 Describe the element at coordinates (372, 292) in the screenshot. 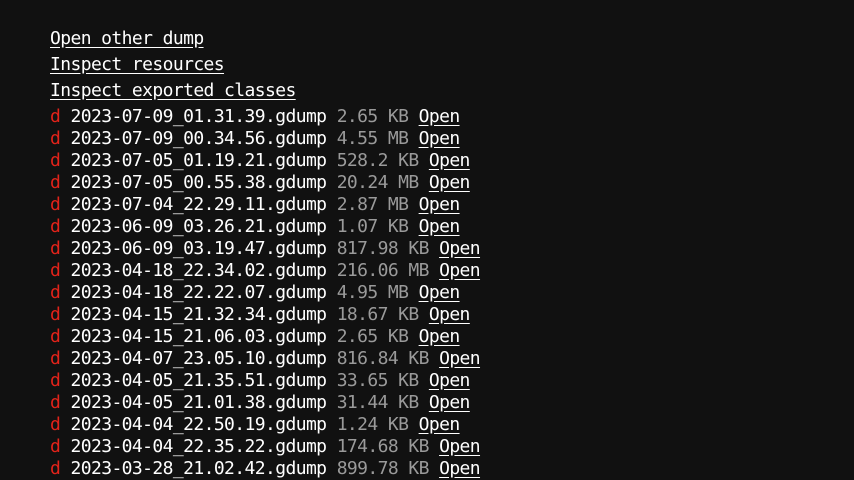

I see `dump-file-size: 4.95 MB` at that location.